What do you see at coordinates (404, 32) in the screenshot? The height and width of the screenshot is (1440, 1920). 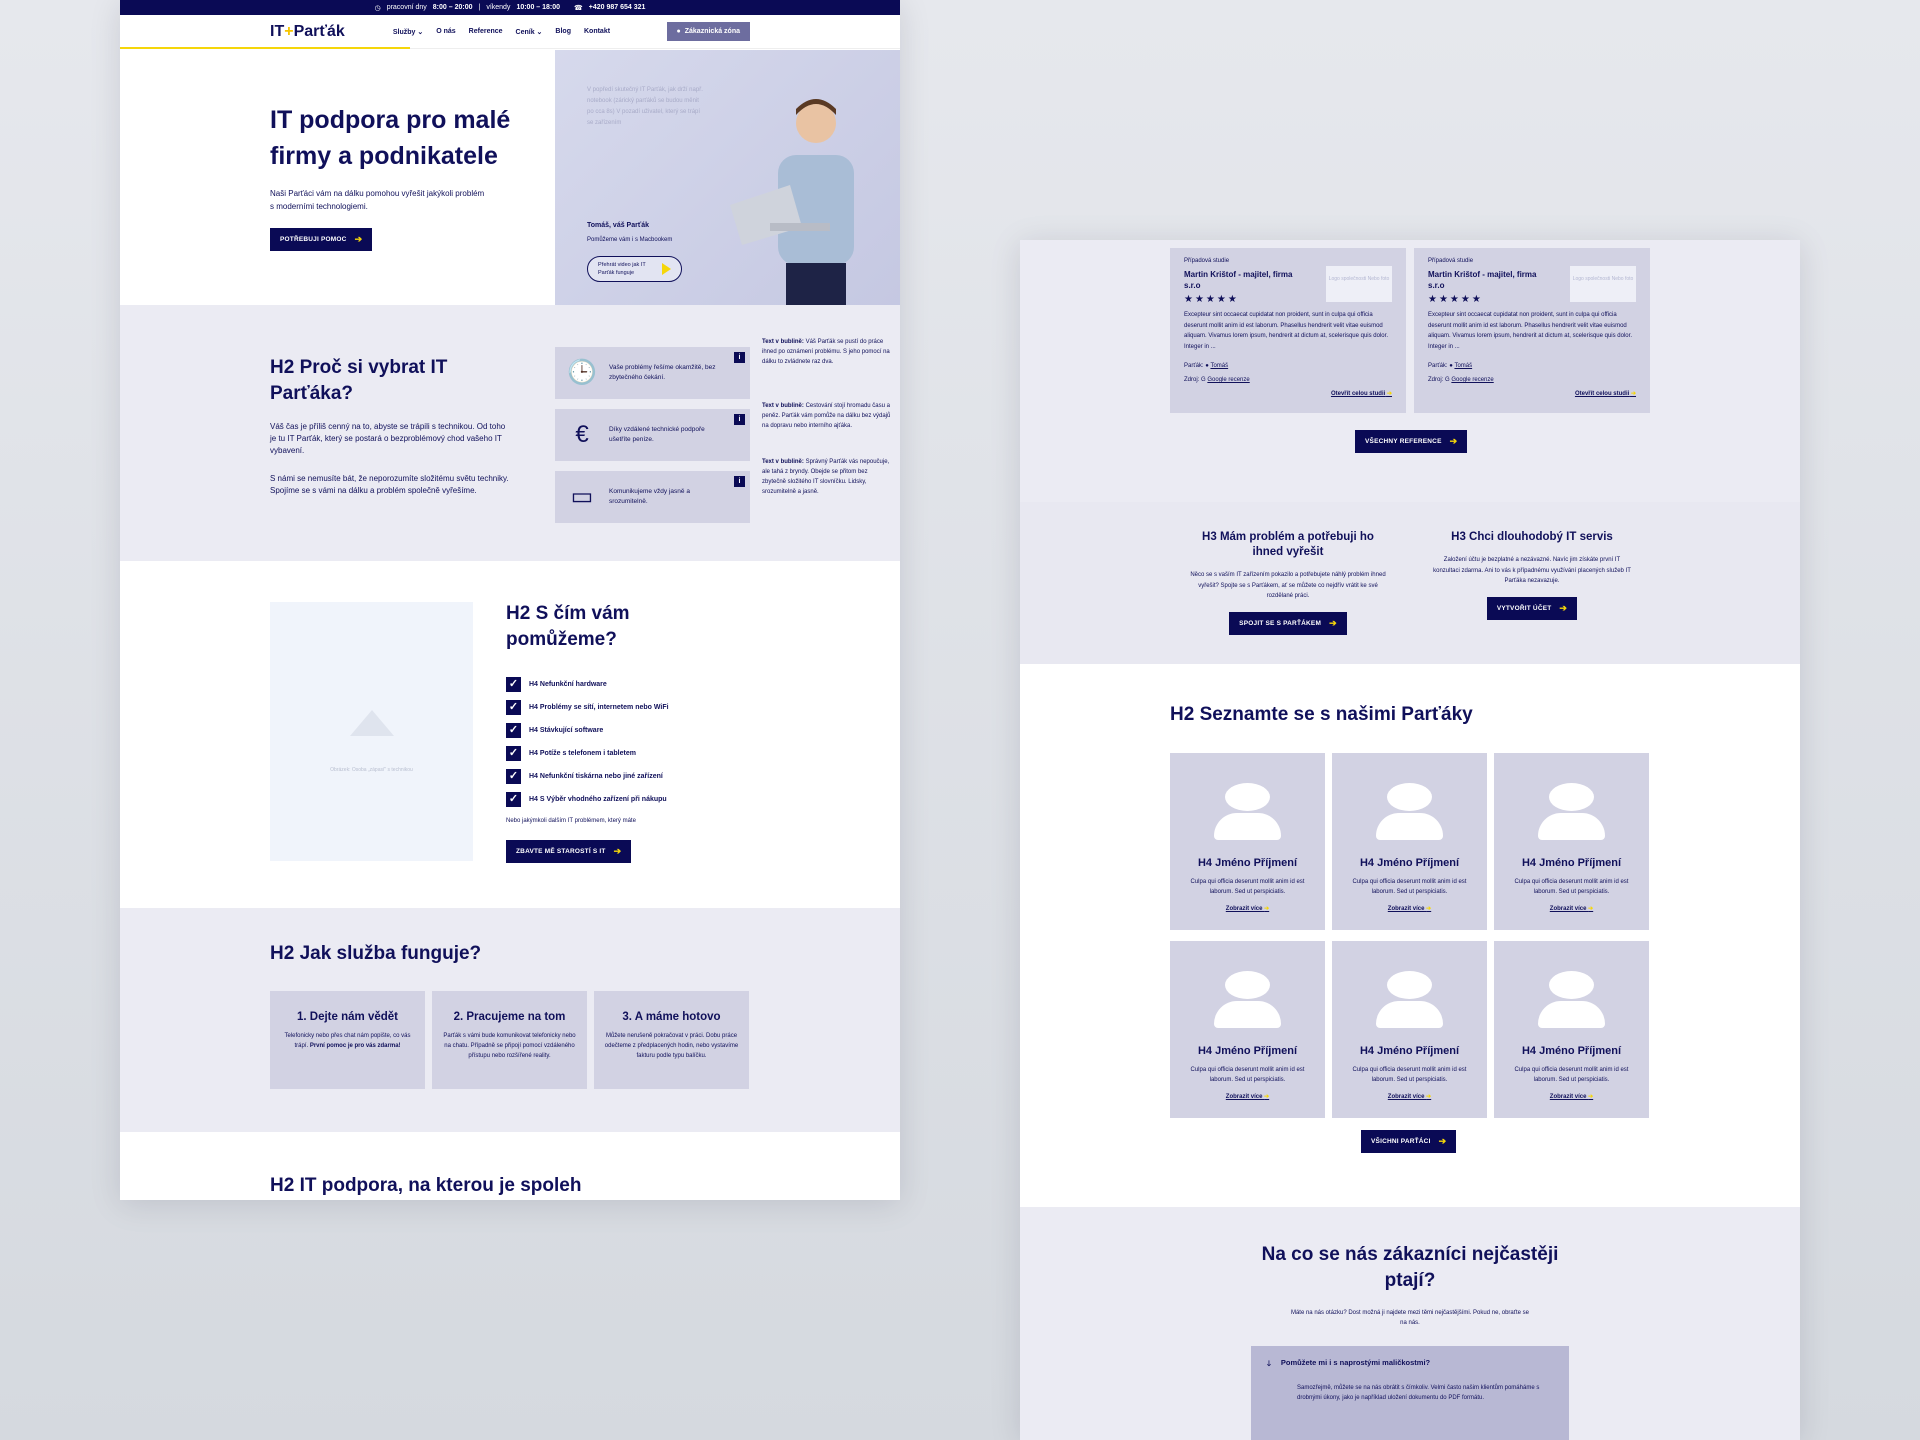 I see `nav-label: Služby` at bounding box center [404, 32].